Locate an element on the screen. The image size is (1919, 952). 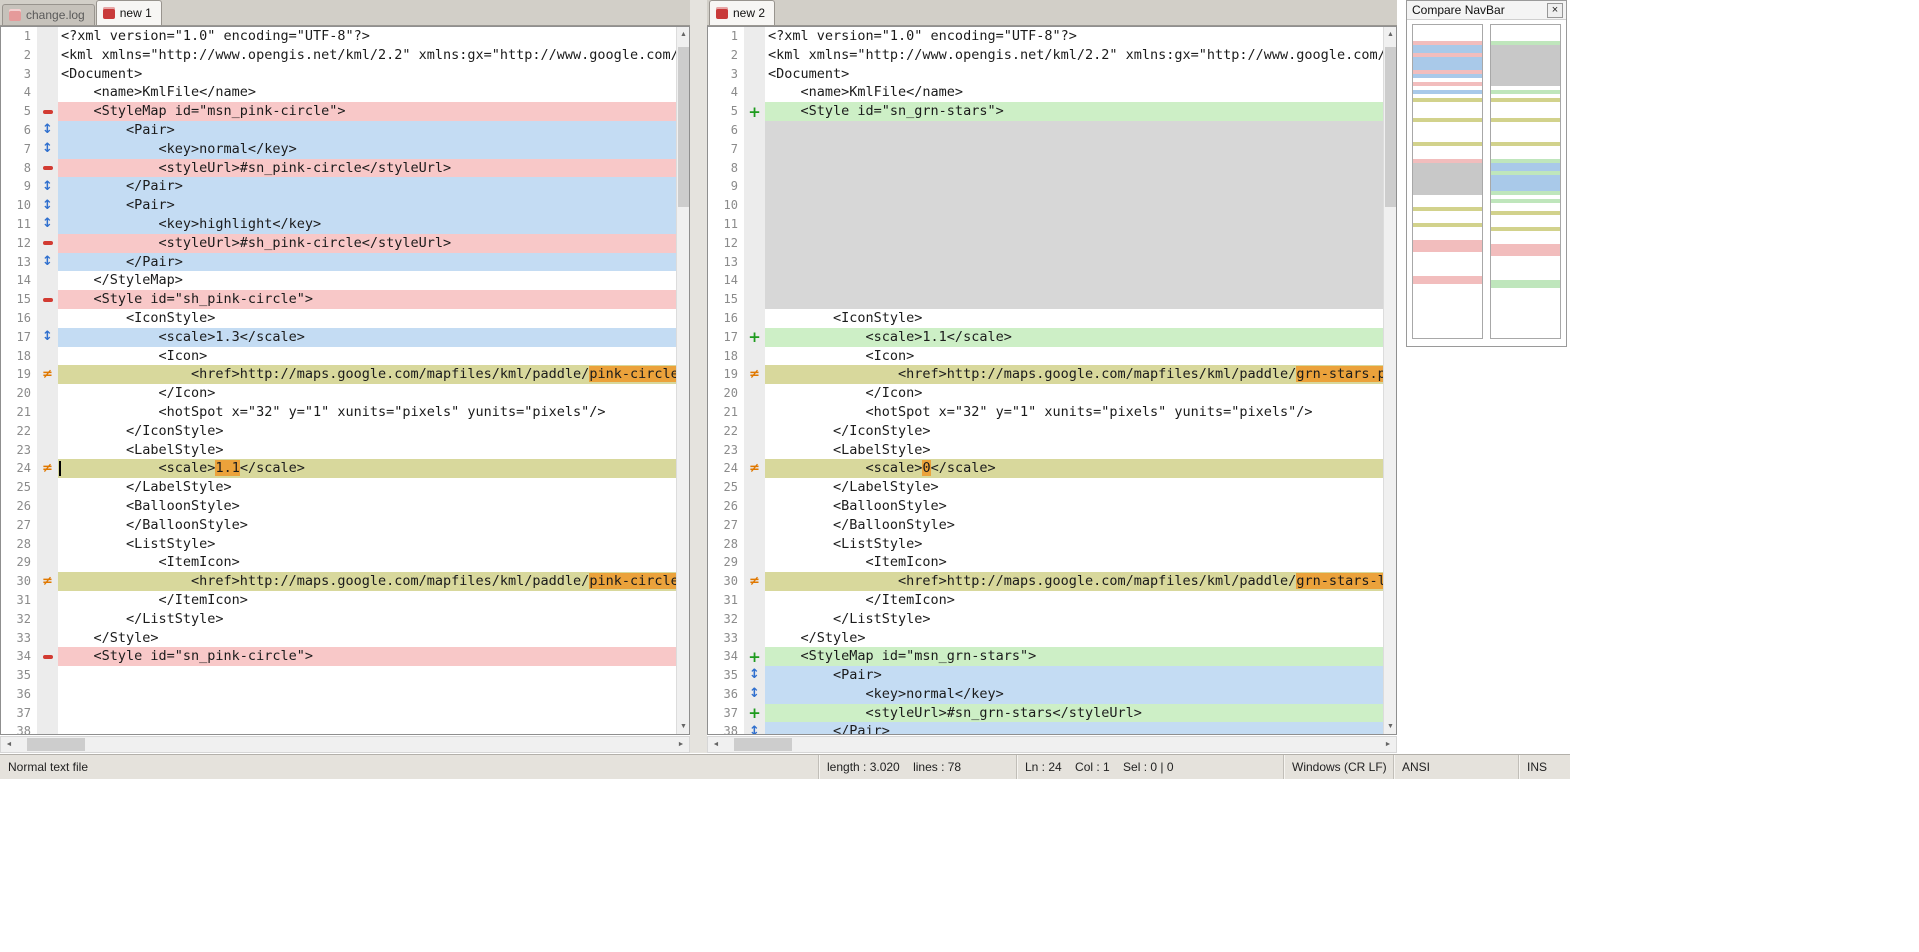
tab-change.log: change.log is located at coordinates (48, 14).